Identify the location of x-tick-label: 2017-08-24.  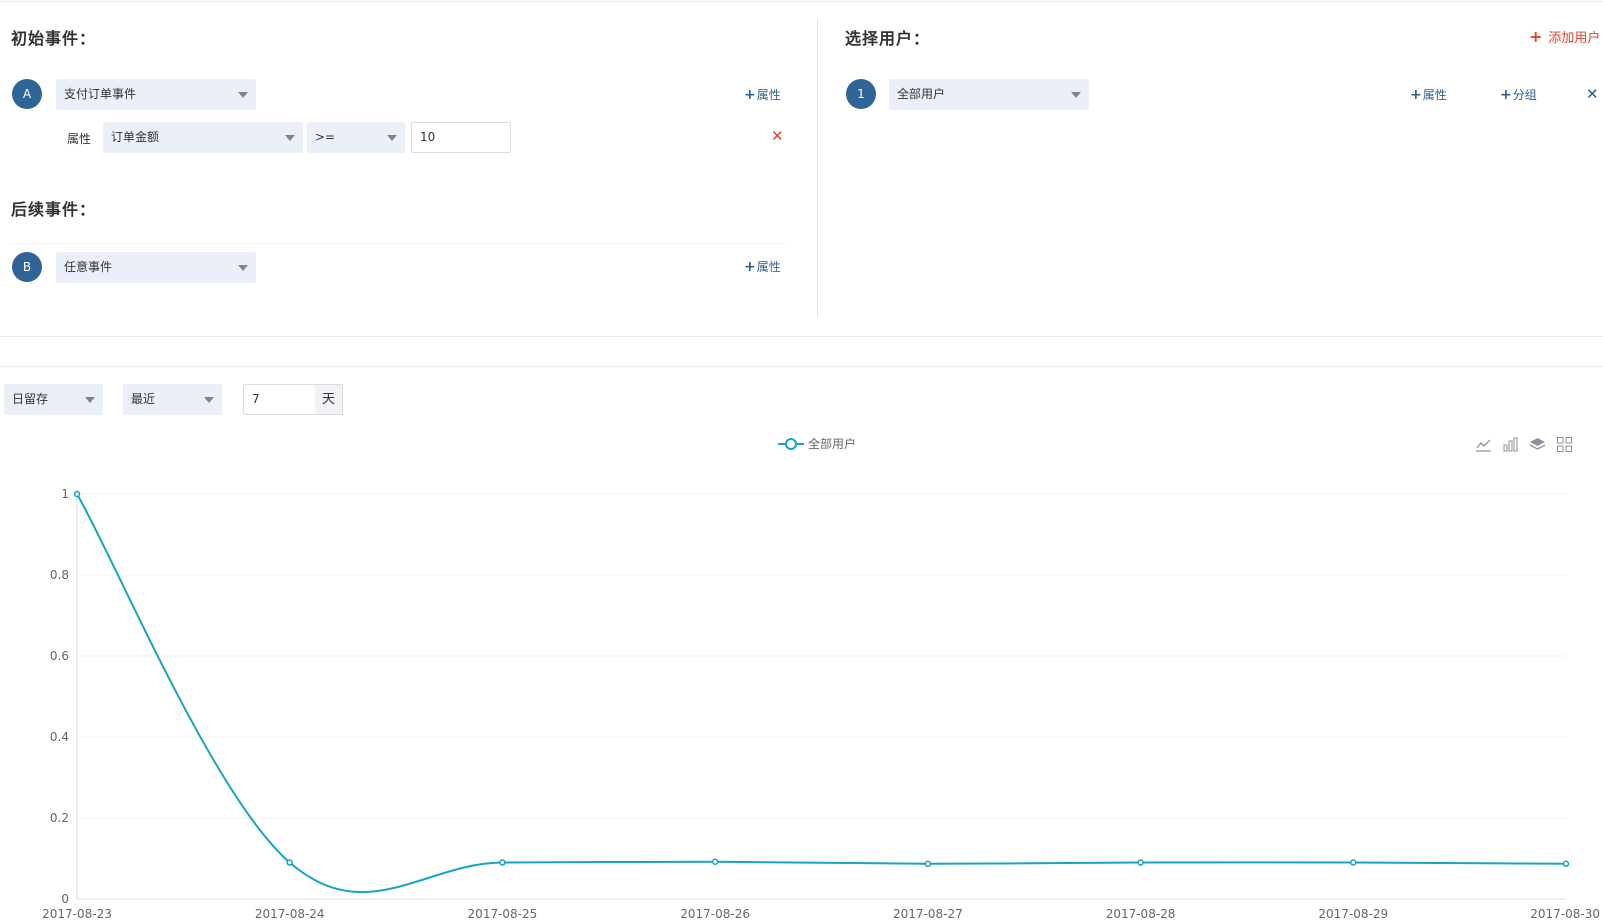
(290, 914).